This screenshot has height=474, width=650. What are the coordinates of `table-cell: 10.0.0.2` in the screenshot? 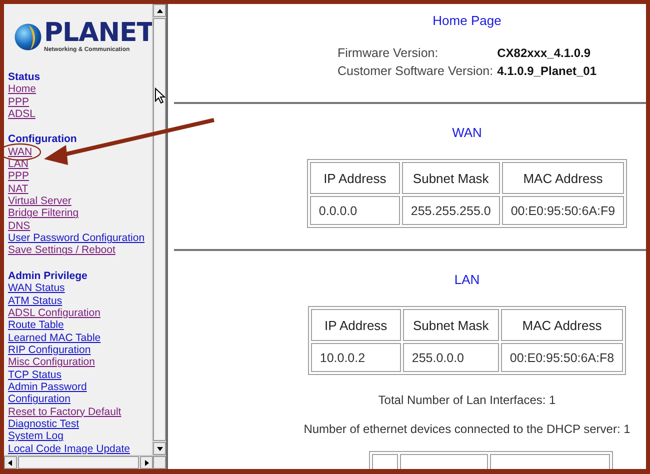 It's located at (355, 357).